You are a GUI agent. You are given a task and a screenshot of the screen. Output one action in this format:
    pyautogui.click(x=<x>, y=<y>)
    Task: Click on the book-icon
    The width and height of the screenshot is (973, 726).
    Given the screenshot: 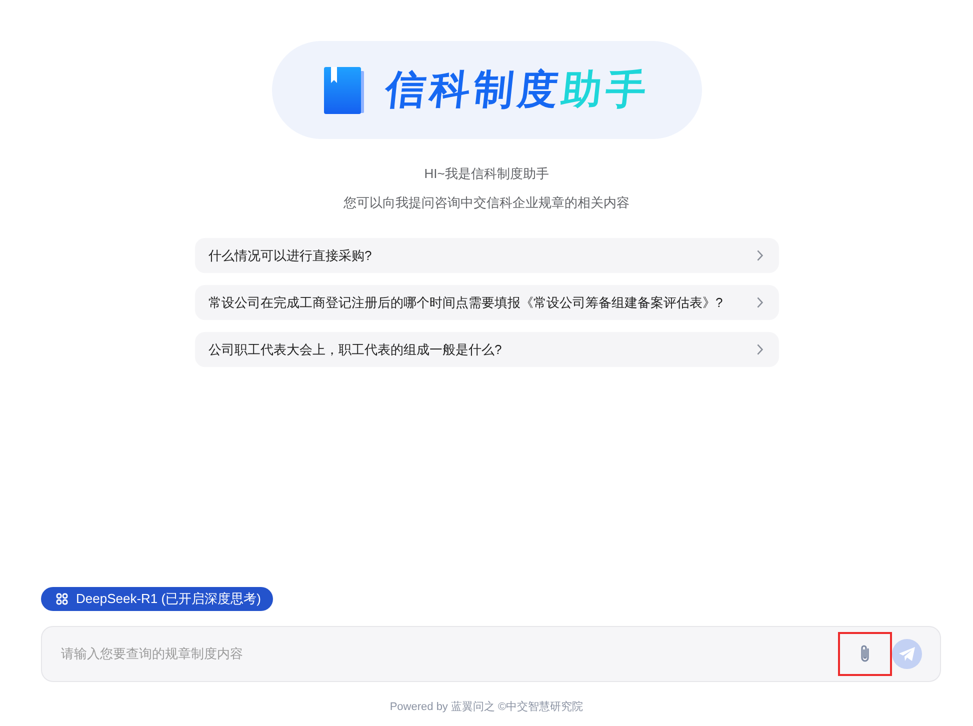 What is the action you would take?
    pyautogui.click(x=344, y=90)
    